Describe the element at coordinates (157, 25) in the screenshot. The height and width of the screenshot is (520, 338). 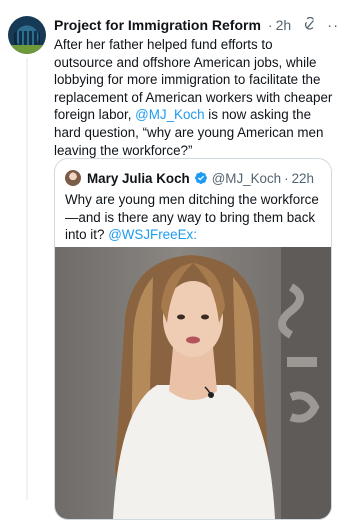
I see `author-name: Project for Immigration Reform` at that location.